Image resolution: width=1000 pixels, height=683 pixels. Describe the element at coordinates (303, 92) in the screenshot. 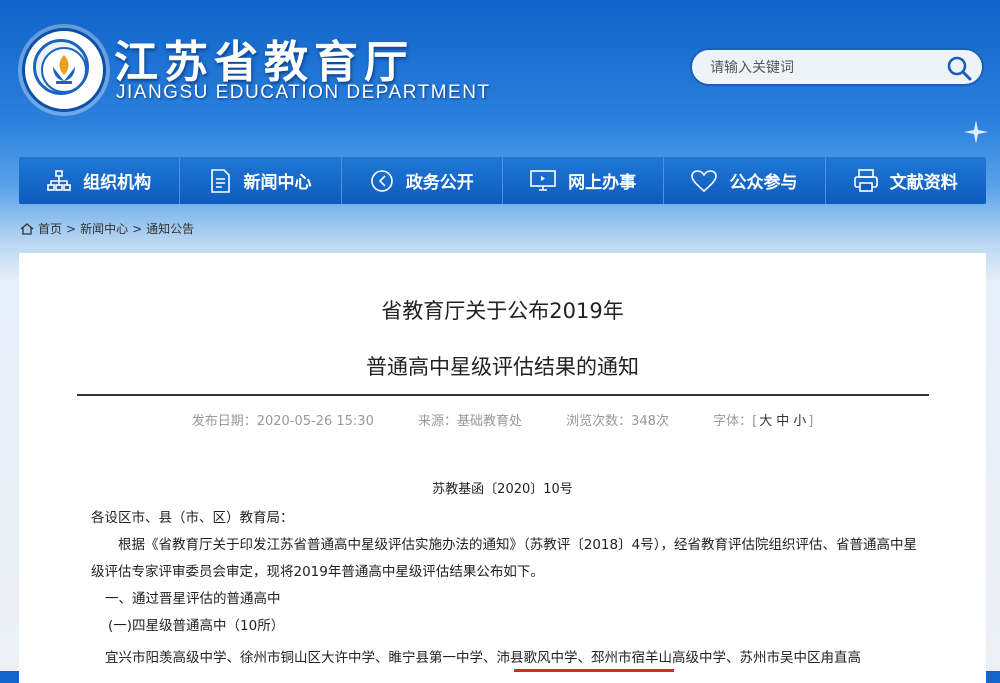

I see `site-subtitle: JIANGSU EDUCATION DEPARTMENT` at that location.